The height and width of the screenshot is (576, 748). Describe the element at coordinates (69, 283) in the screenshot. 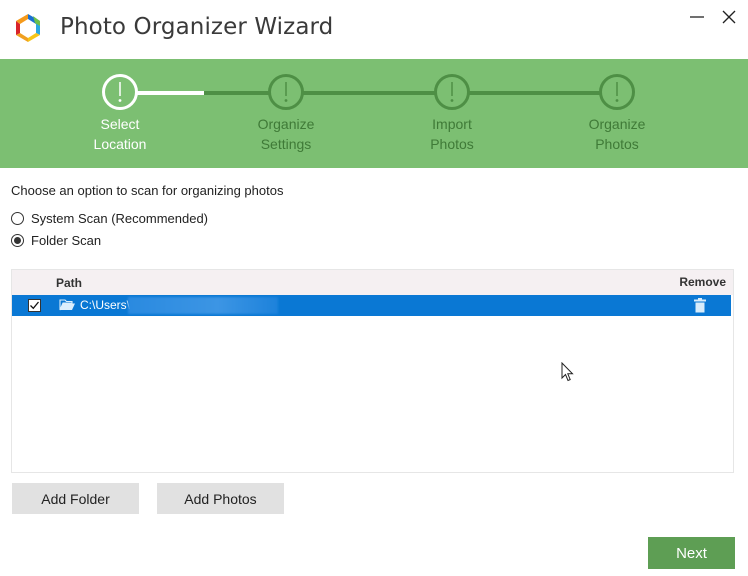

I see `column-header-path: Path` at that location.